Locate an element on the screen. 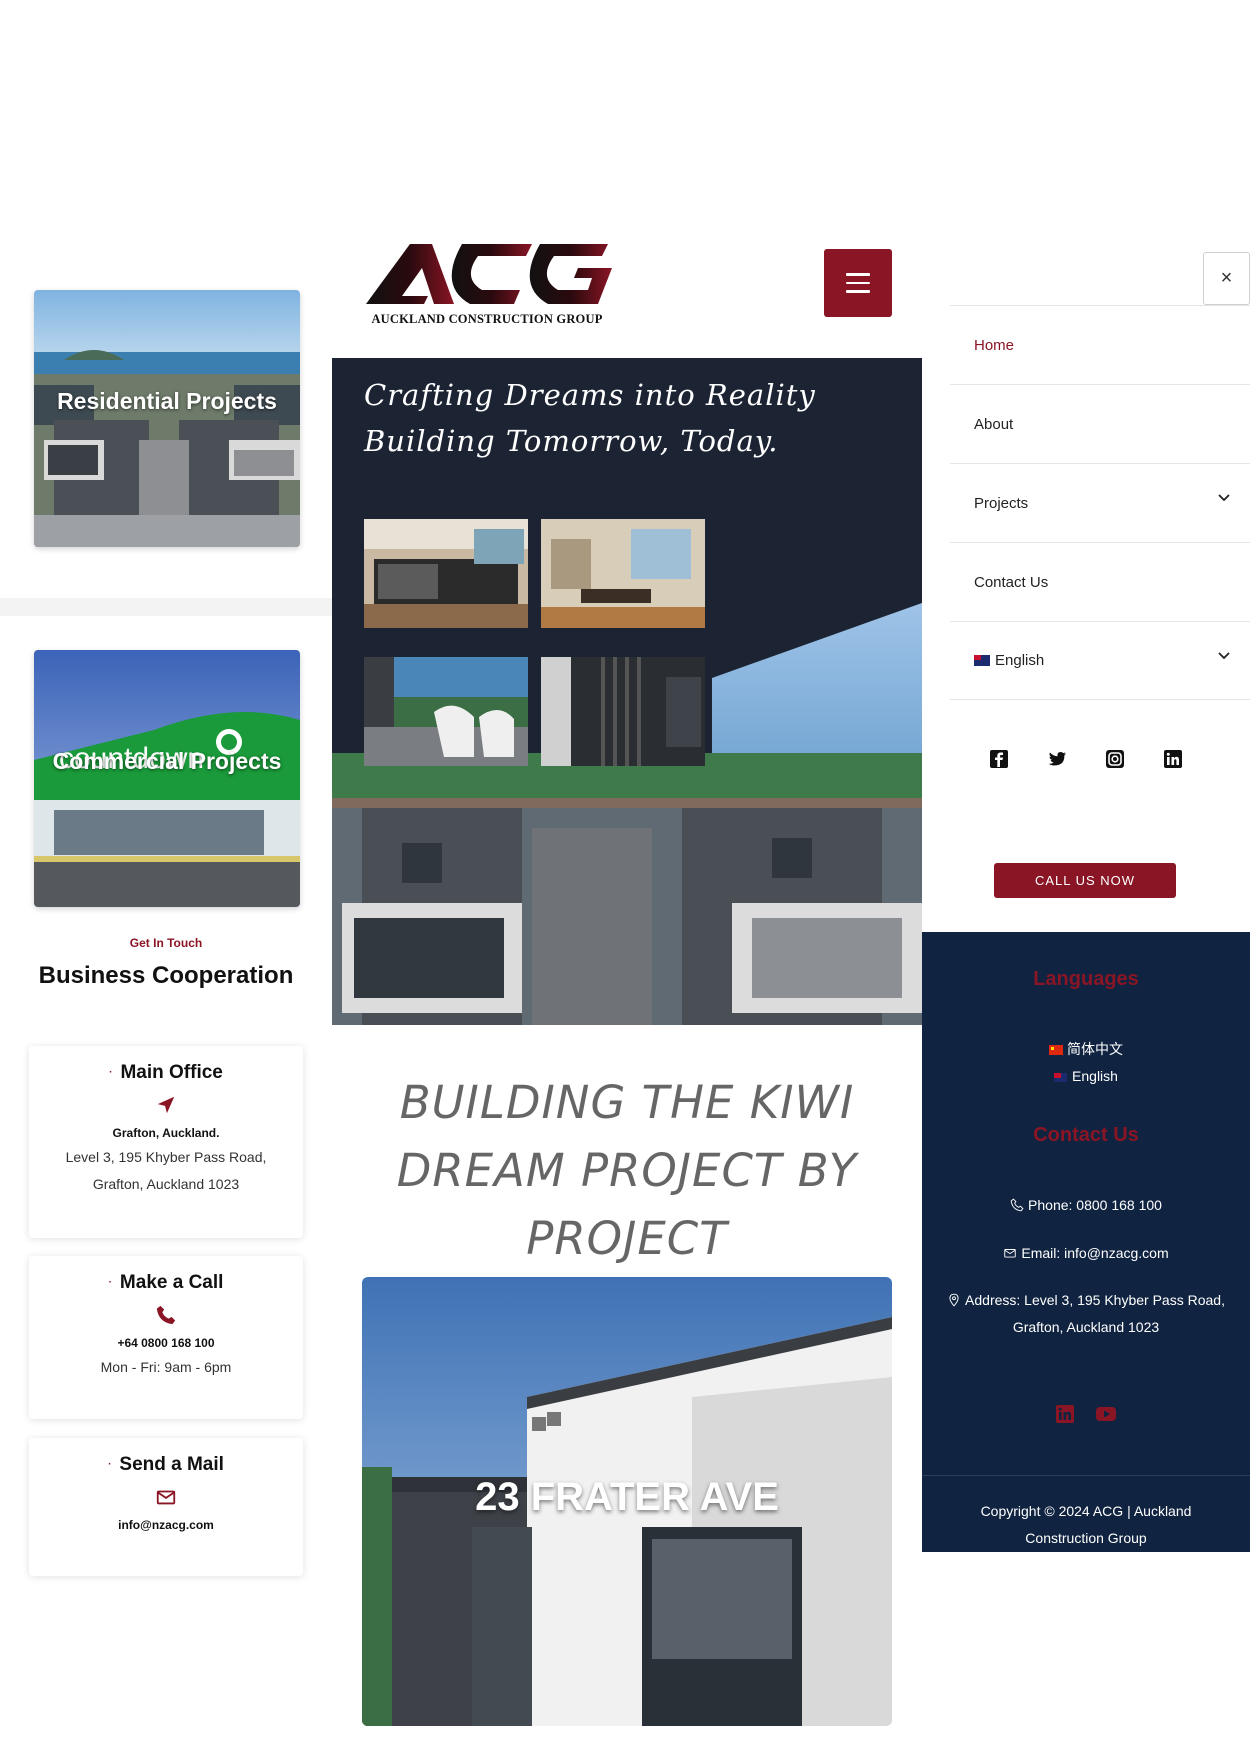 The width and height of the screenshot is (1250, 1750). navigation-arrow-icon is located at coordinates (166, 1105).